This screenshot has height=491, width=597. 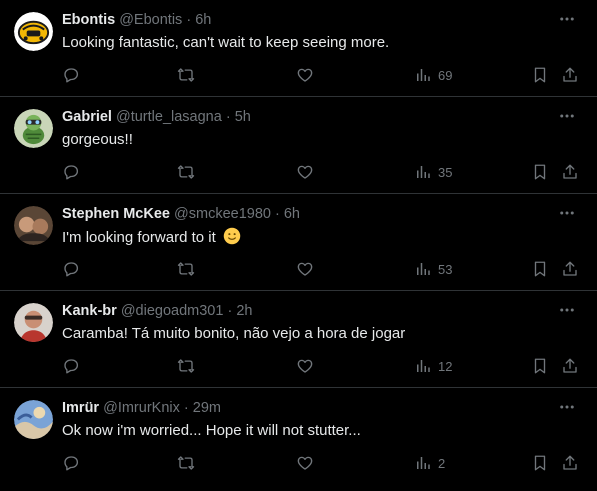 What do you see at coordinates (445, 172) in the screenshot?
I see `views-count: 35` at bounding box center [445, 172].